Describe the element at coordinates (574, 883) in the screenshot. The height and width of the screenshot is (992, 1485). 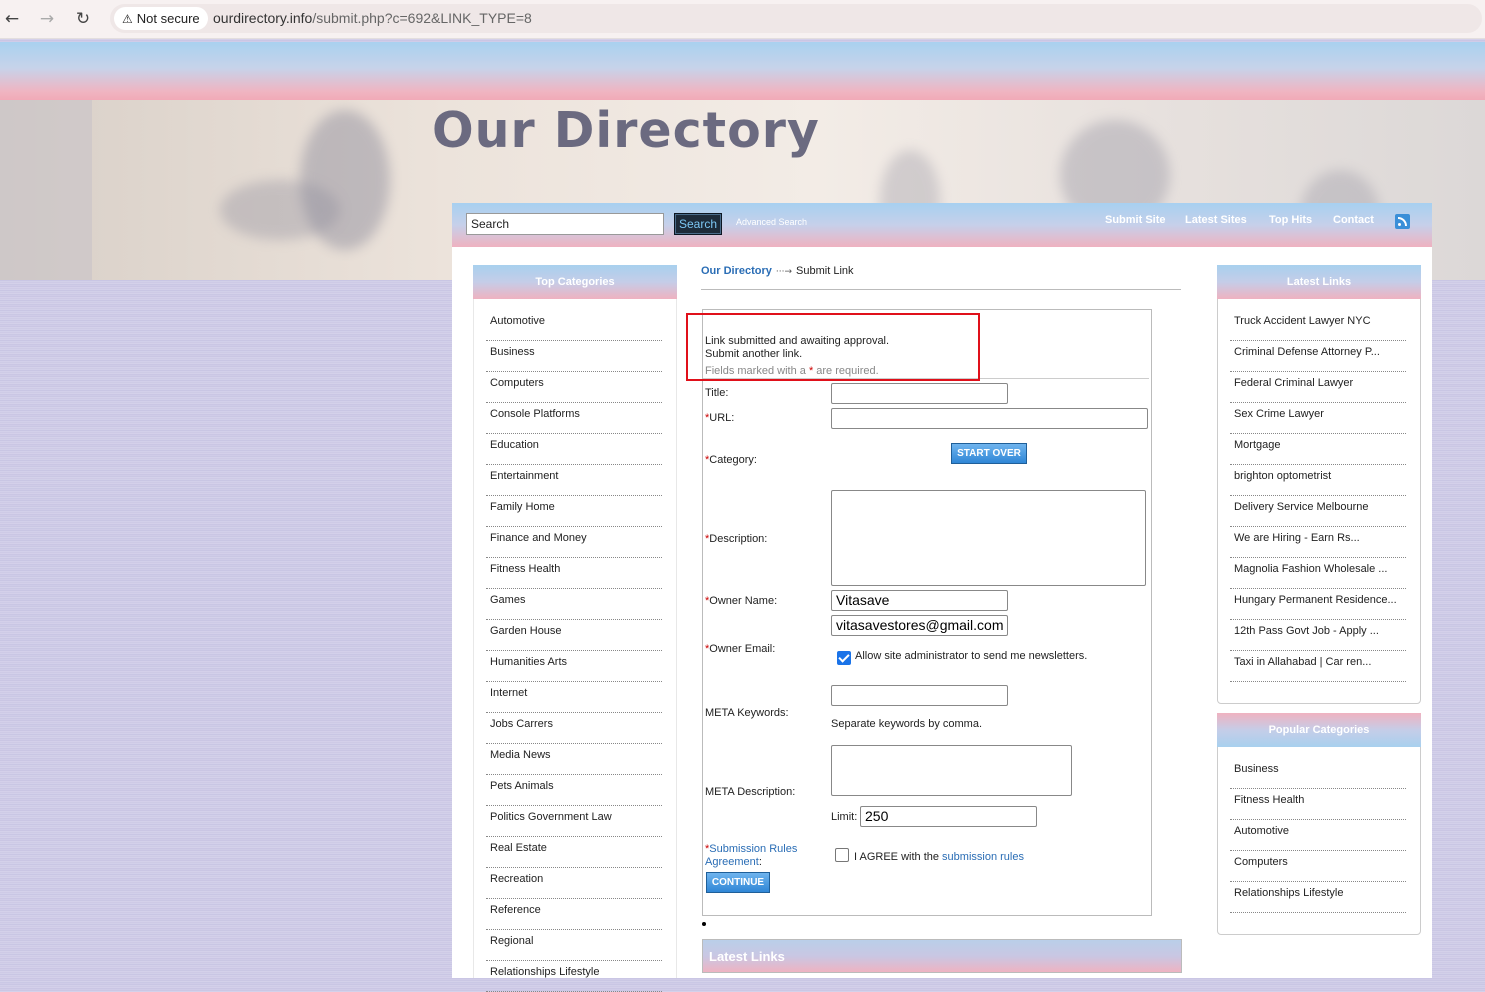
I see `top-category-item: Recreation` at that location.